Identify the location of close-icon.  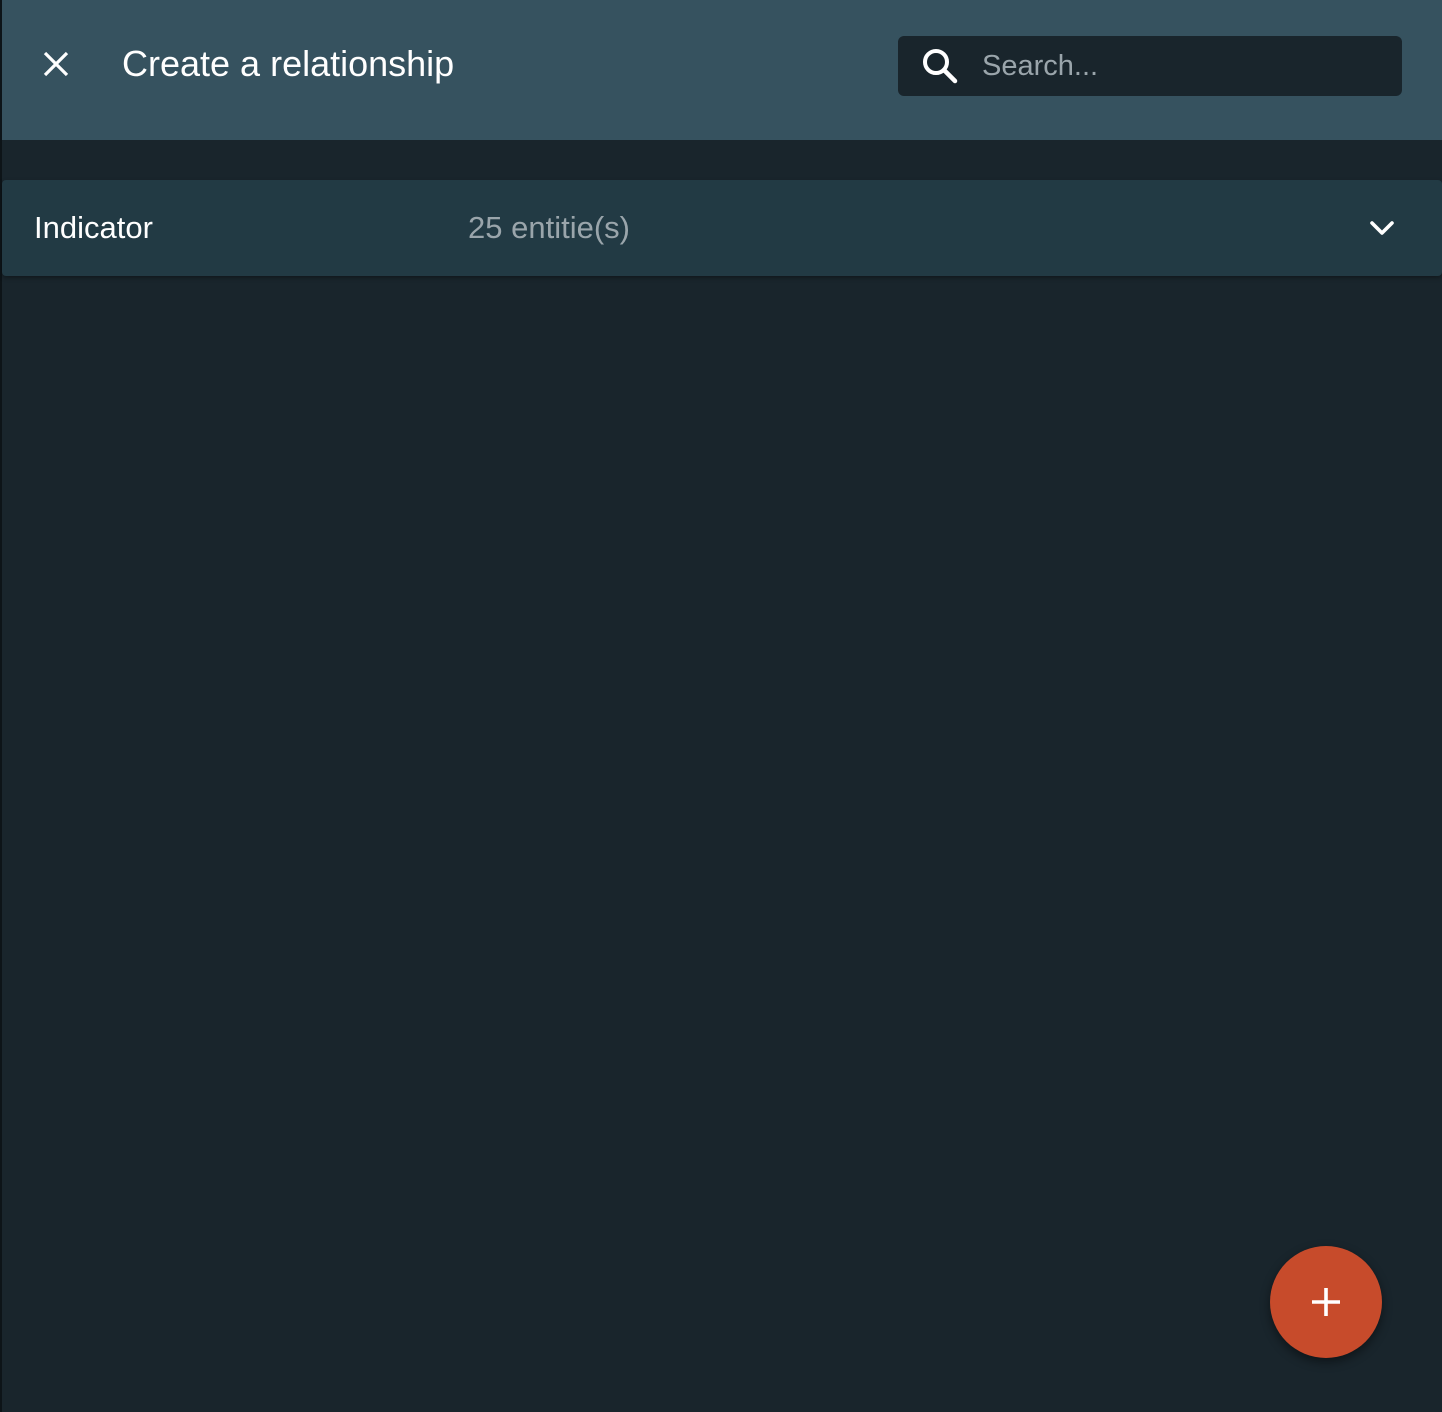
(56, 64).